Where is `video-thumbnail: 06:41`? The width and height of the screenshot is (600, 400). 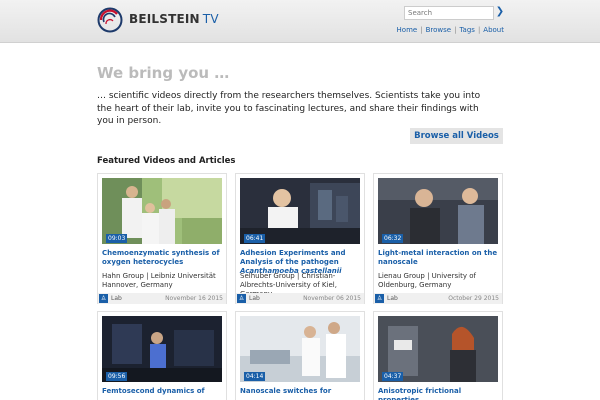 video-thumbnail: 06:41 is located at coordinates (300, 211).